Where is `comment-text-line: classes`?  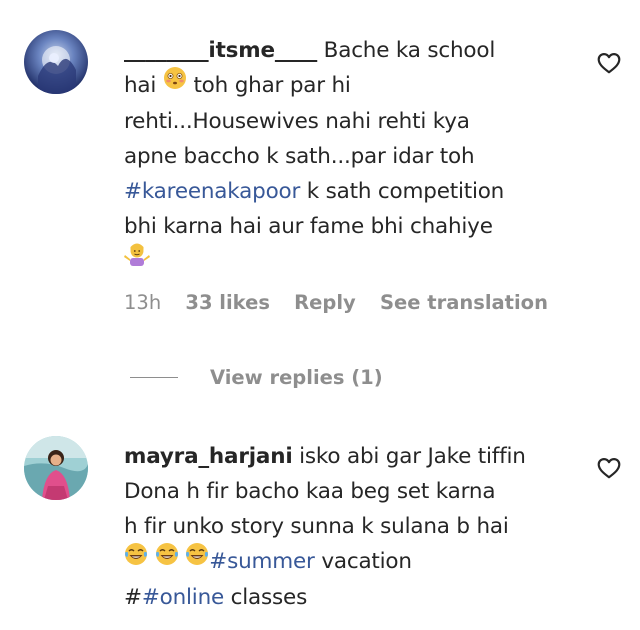 comment-text-line: classes is located at coordinates (266, 597).